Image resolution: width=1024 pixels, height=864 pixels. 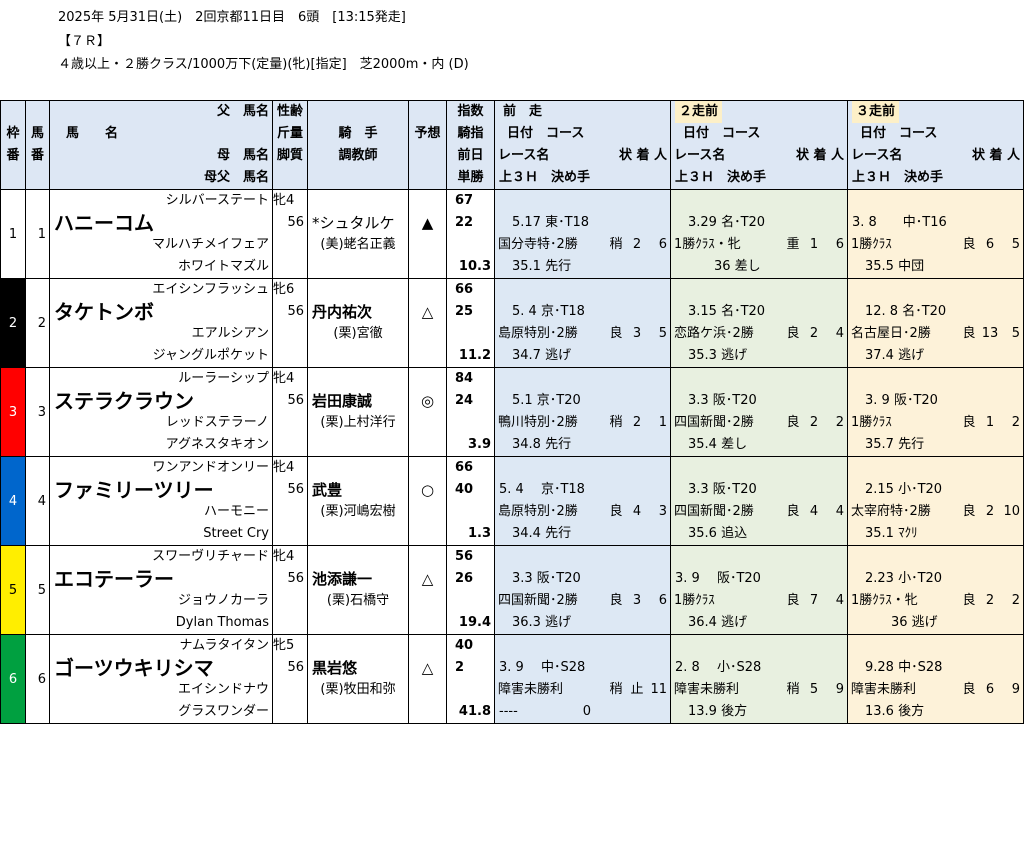 What do you see at coordinates (289, 133) in the screenshot?
I see `header-weight: 斤量` at bounding box center [289, 133].